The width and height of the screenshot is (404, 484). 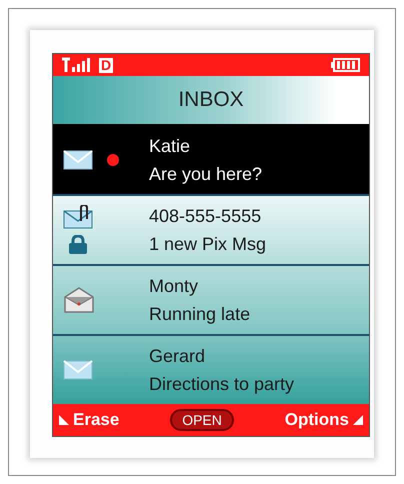 I want to click on message-sender: 408-555-5555, so click(x=205, y=216).